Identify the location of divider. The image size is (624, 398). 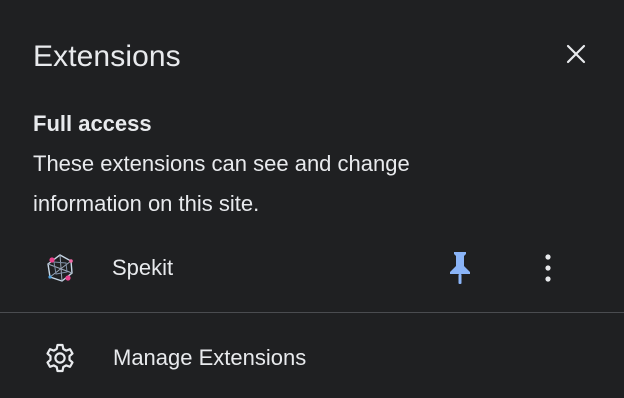
(312, 312).